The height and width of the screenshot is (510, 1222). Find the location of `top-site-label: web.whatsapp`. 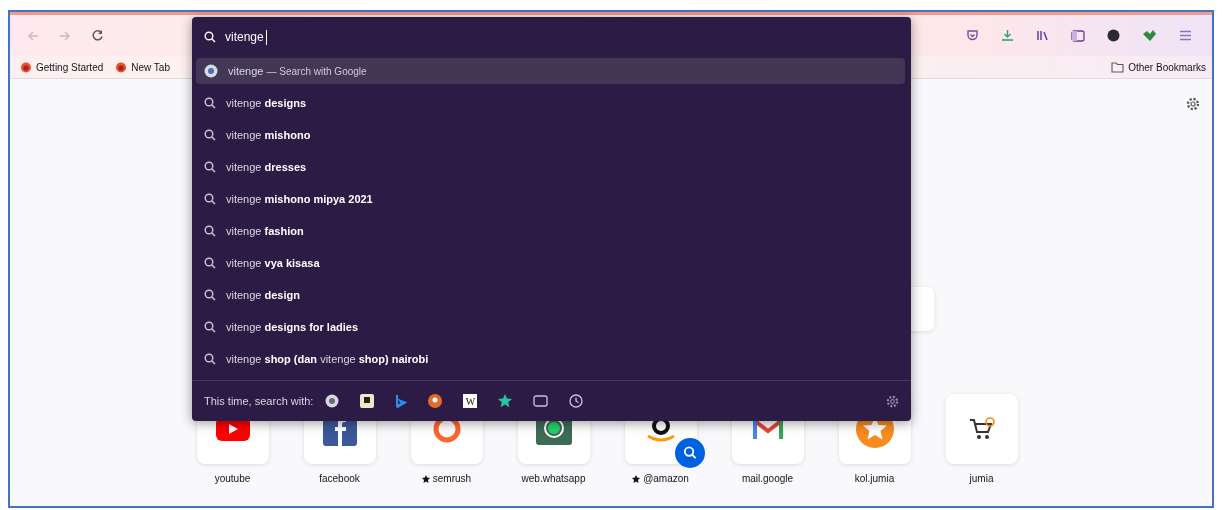

top-site-label: web.whatsapp is located at coordinates (553, 478).